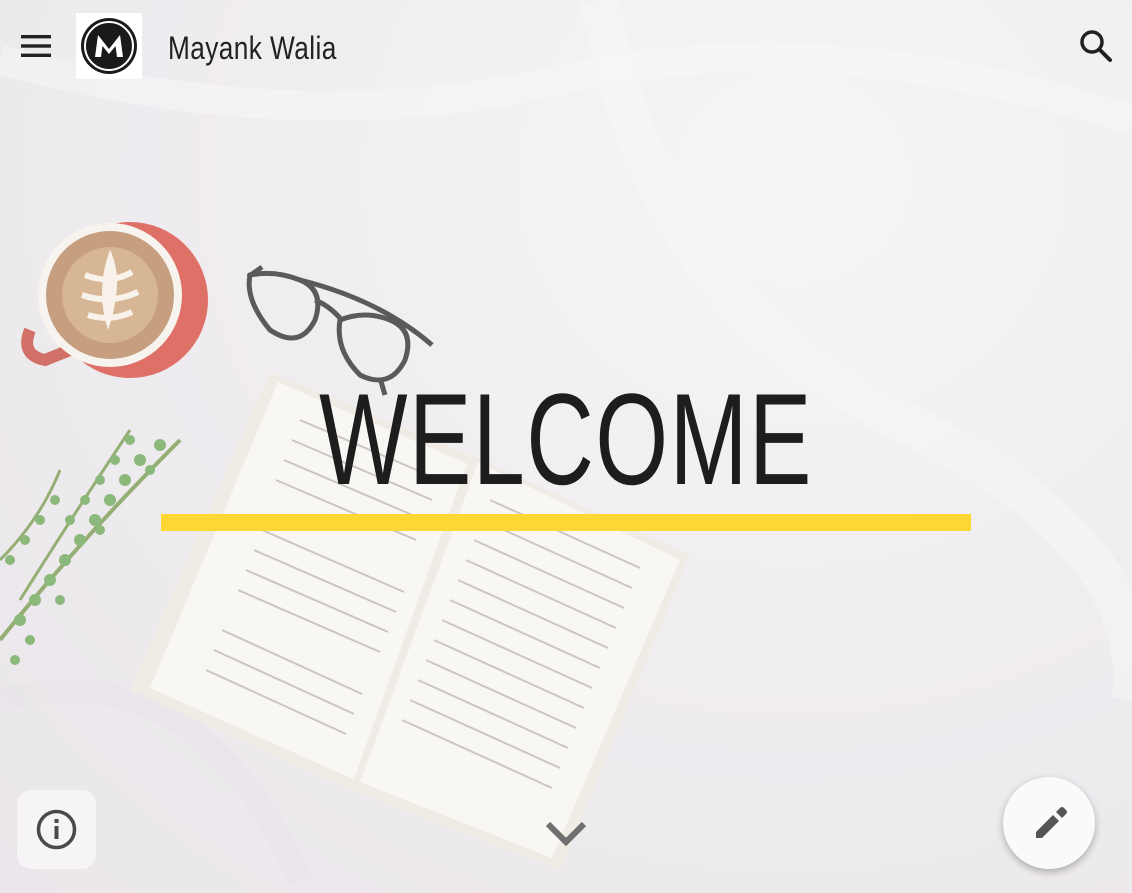  Describe the element at coordinates (1051, 822) in the screenshot. I see `pencil-icon` at that location.